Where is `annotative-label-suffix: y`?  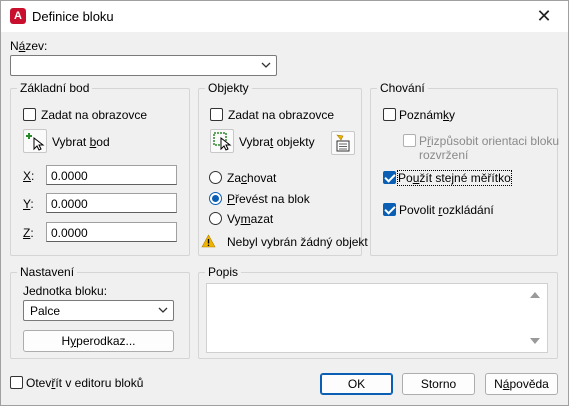
annotative-label-suffix: y is located at coordinates (452, 115).